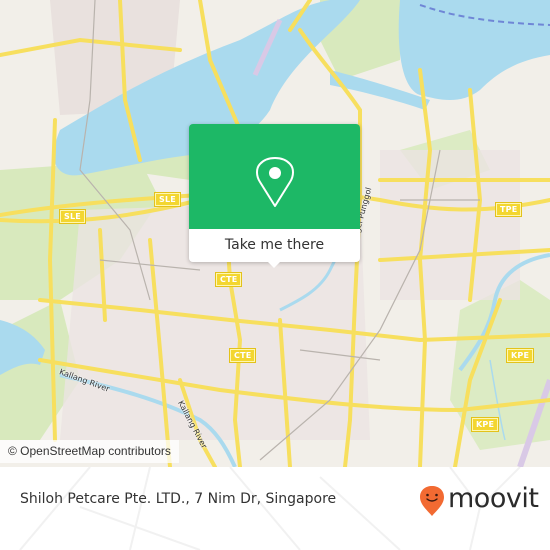  Describe the element at coordinates (493, 498) in the screenshot. I see `moovit-wordmark: moovit` at that location.